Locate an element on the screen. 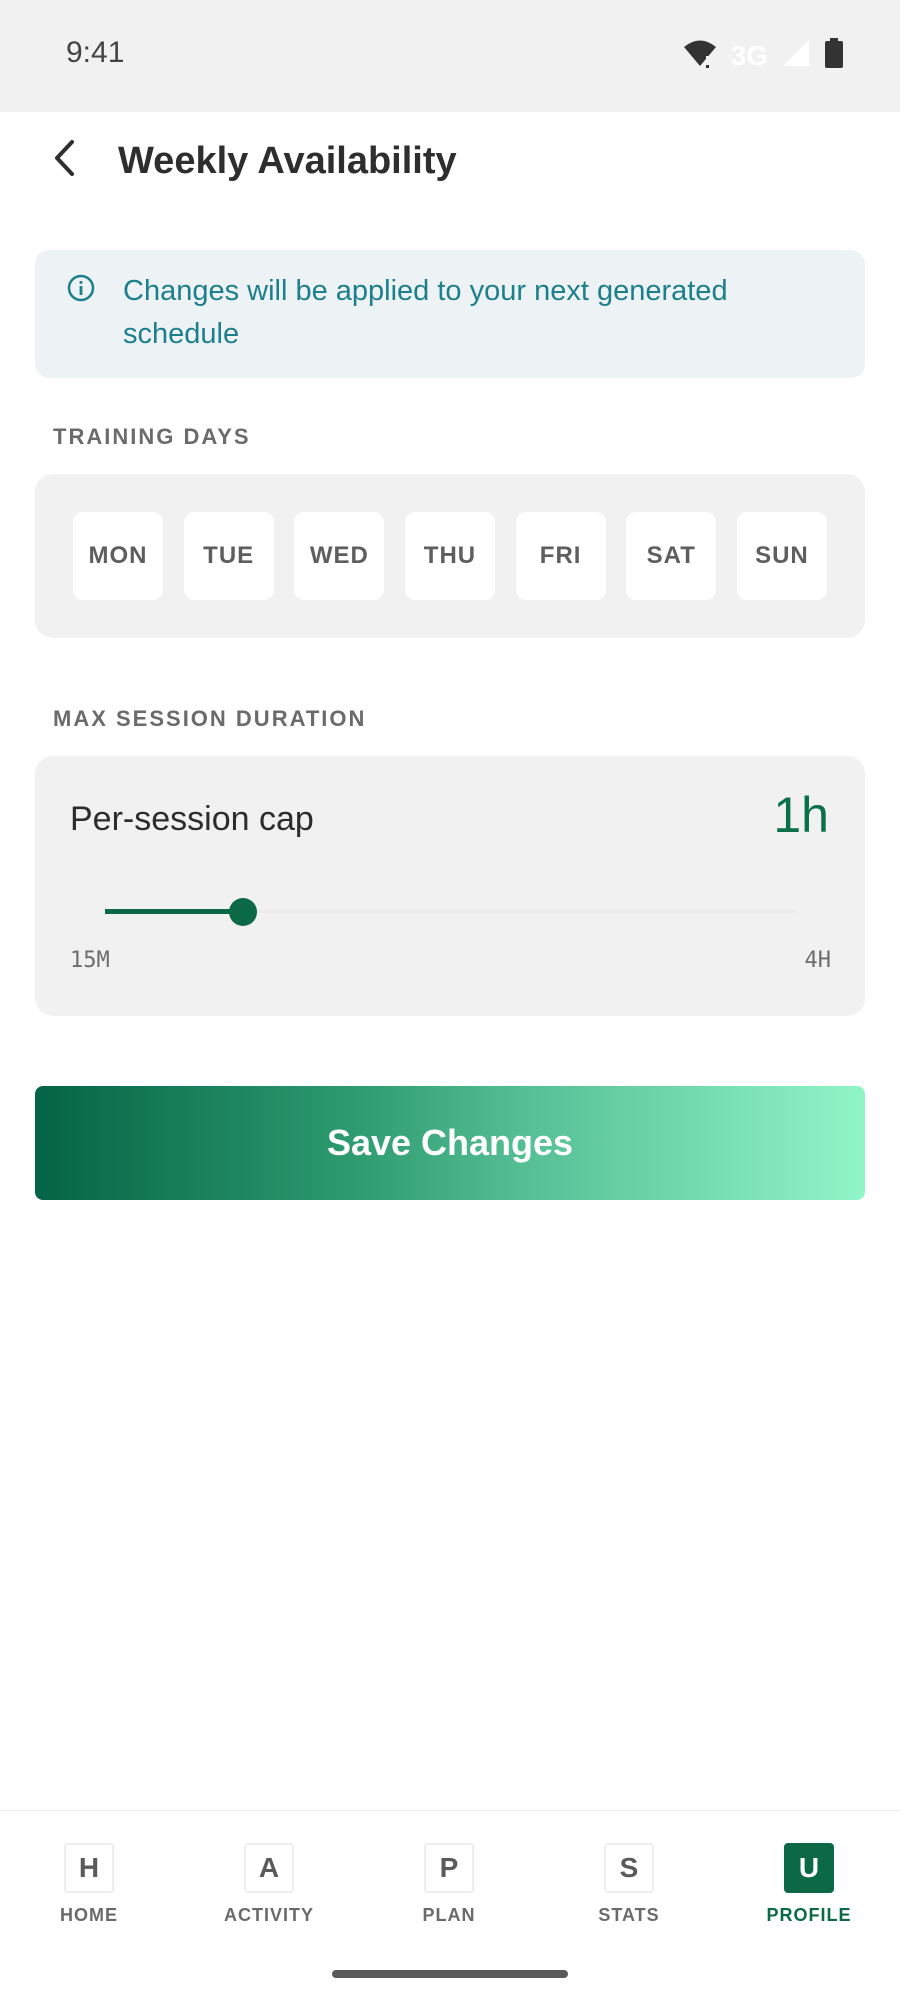 The image size is (900, 2001). nav-item-activity: A ACTIVITY is located at coordinates (269, 1884).